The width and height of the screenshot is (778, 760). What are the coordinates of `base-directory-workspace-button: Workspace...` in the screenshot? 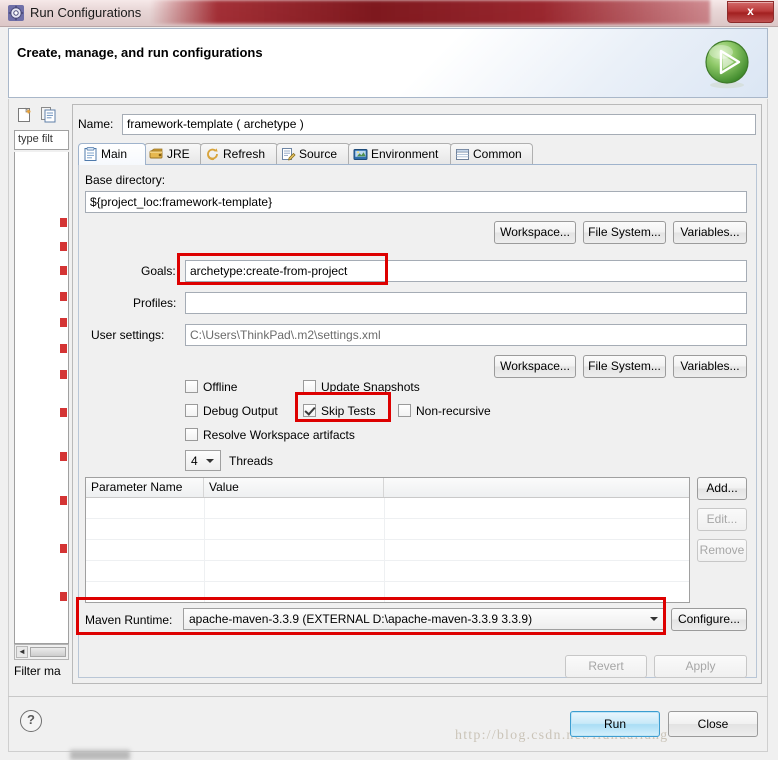 It's located at (535, 232).